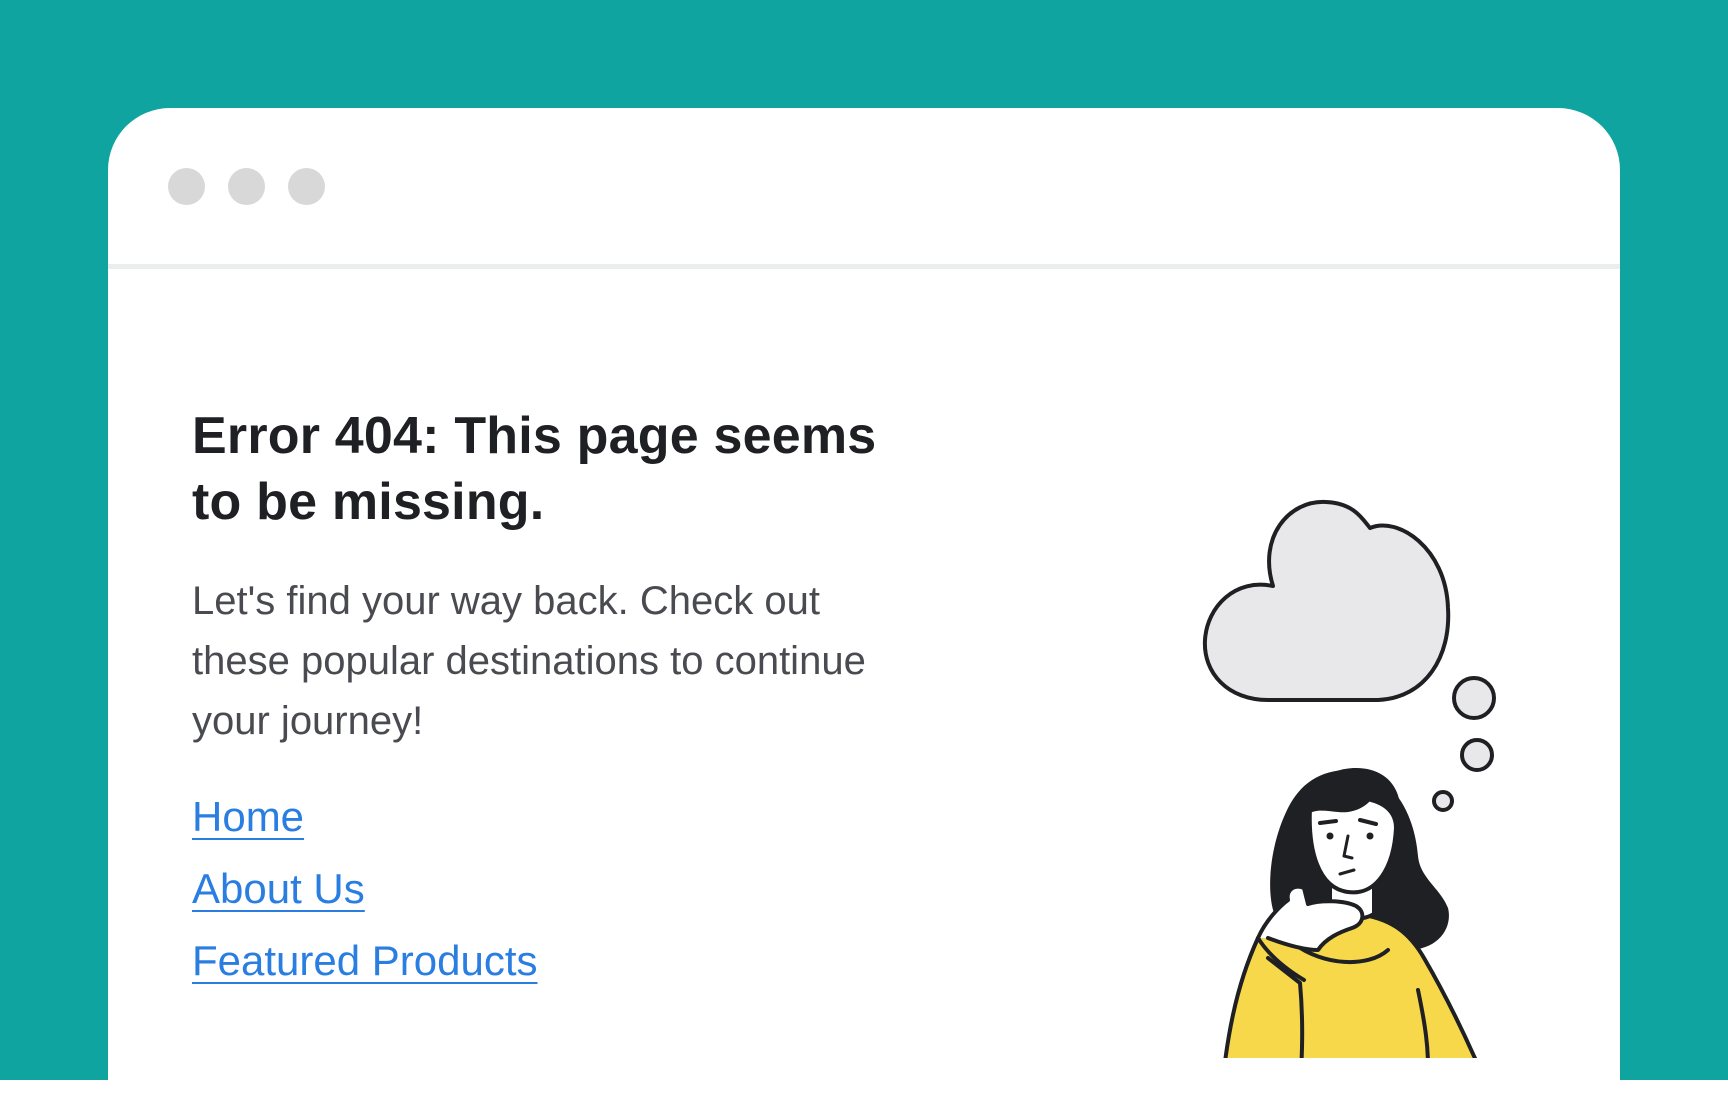 The height and width of the screenshot is (1108, 1728). Describe the element at coordinates (1326, 600) in the screenshot. I see `cloud-icon` at that location.